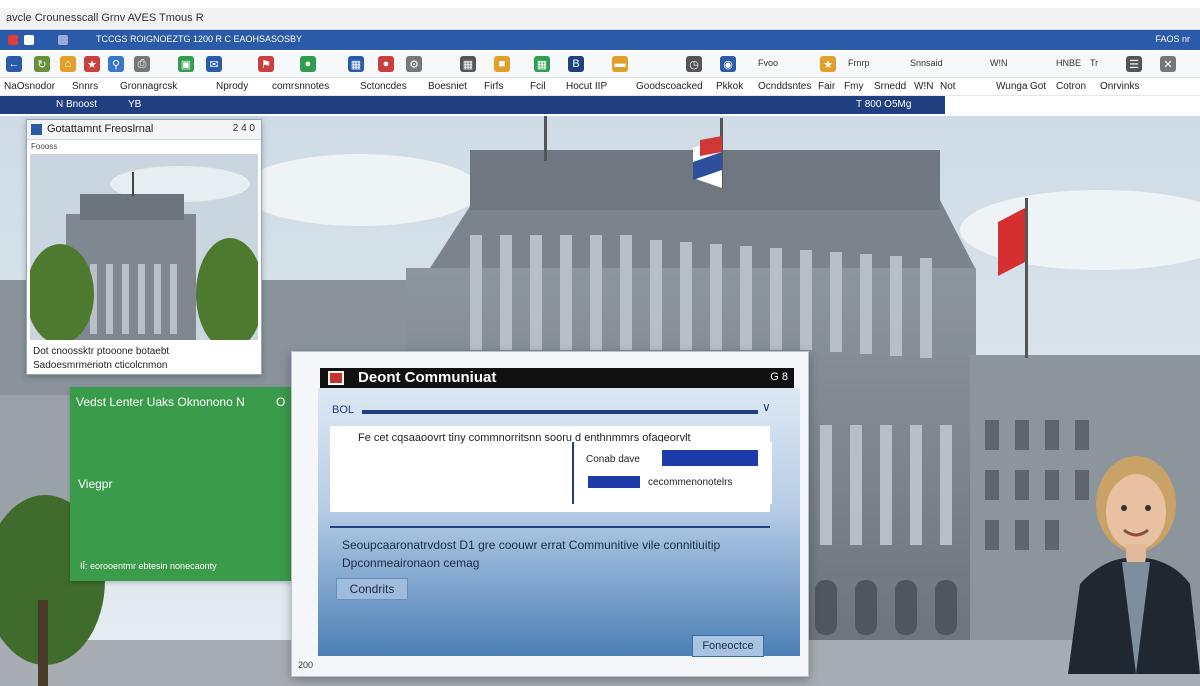  Describe the element at coordinates (414, 64) in the screenshot. I see `settings-icon: ⚙` at that location.